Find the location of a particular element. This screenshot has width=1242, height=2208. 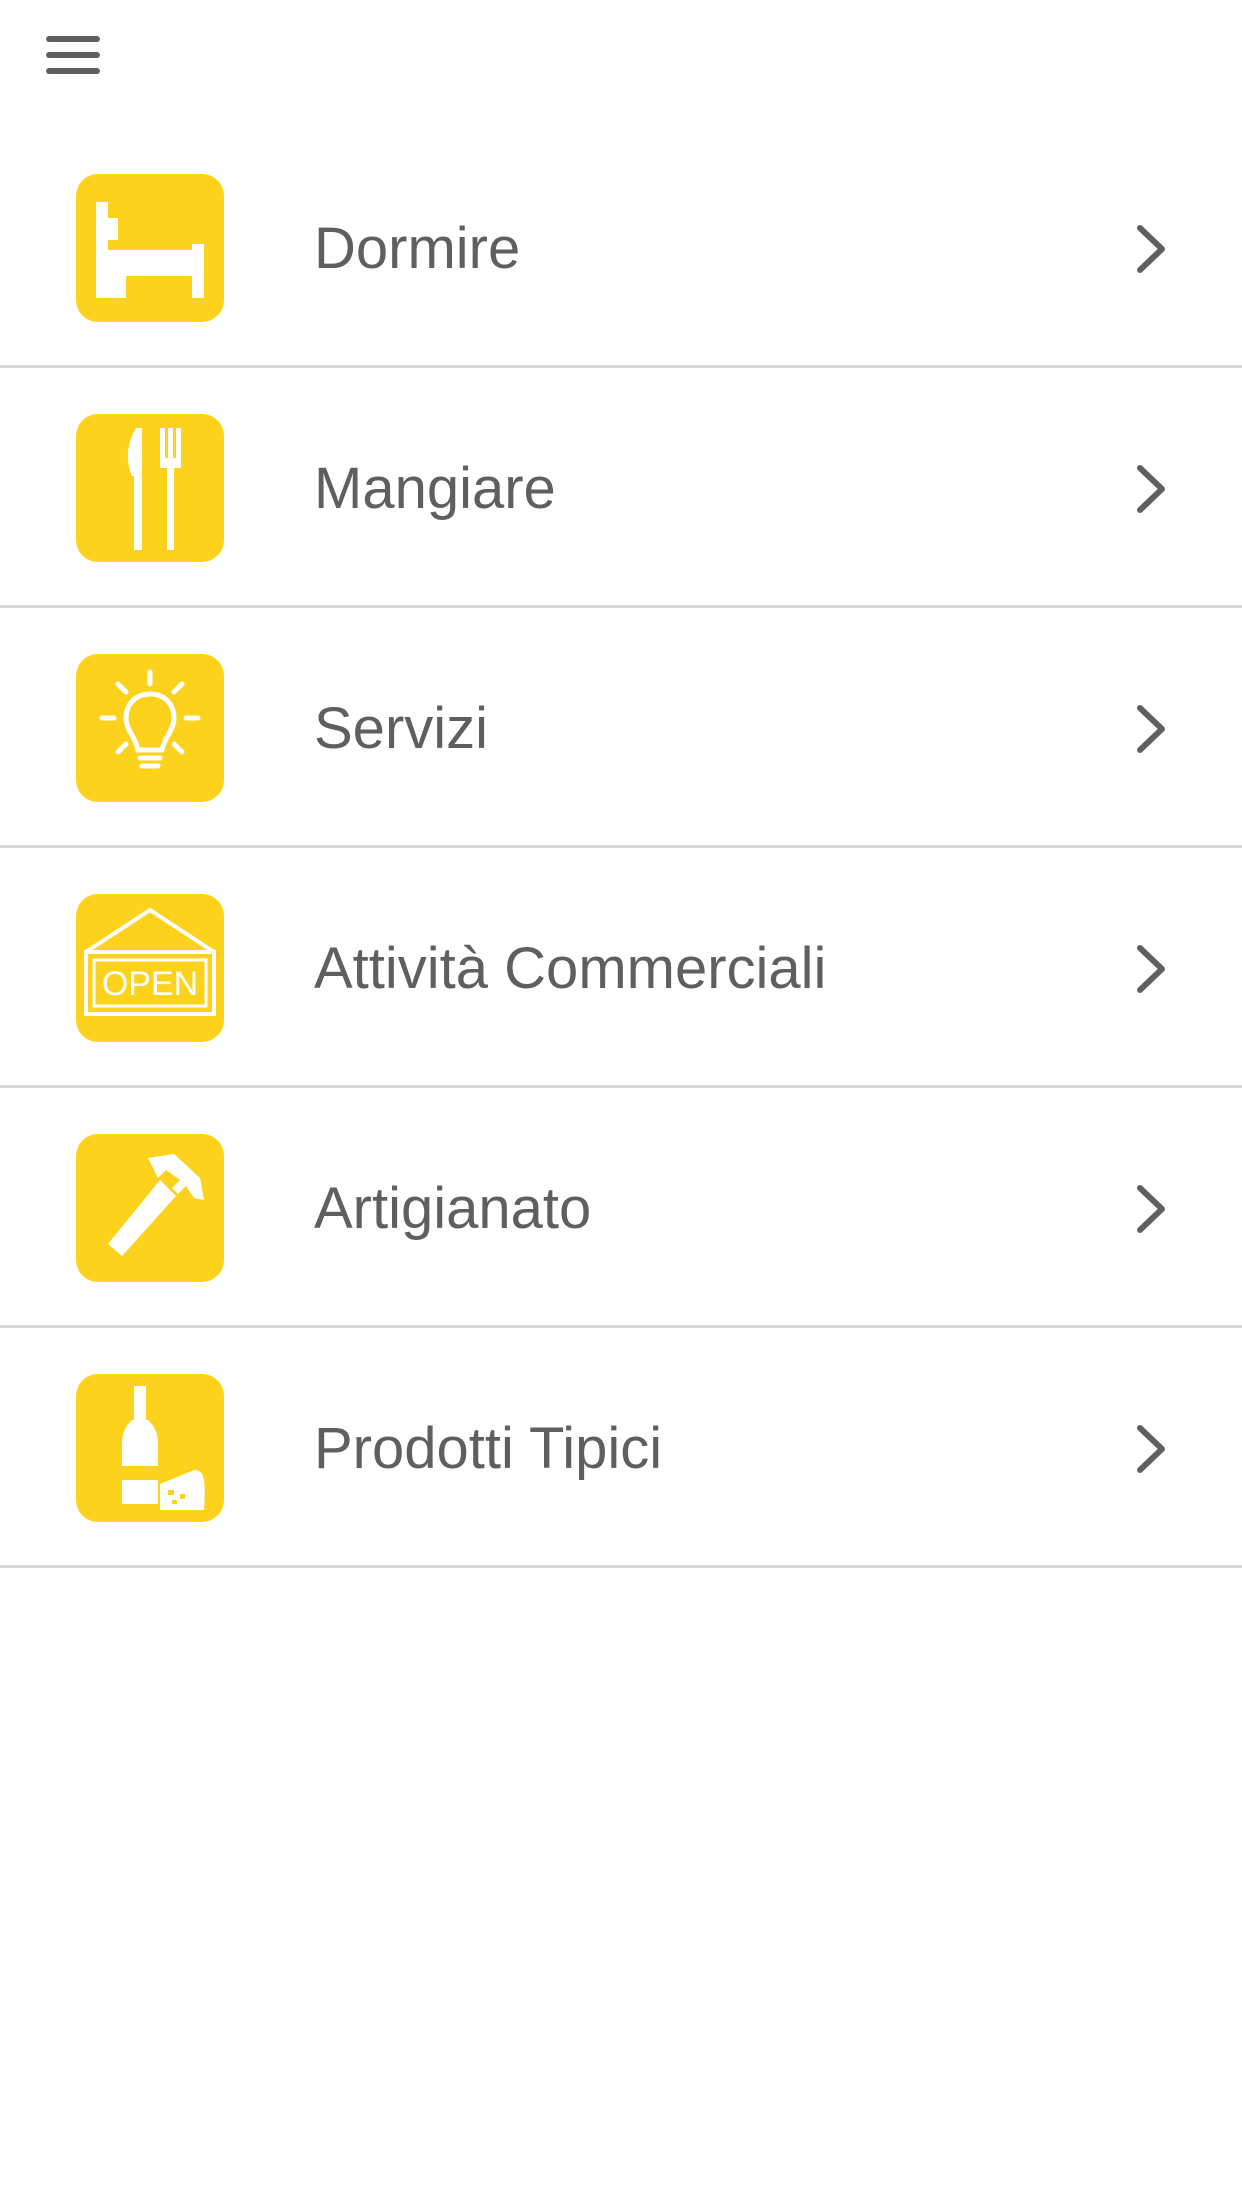

bed-icon is located at coordinates (150, 248).